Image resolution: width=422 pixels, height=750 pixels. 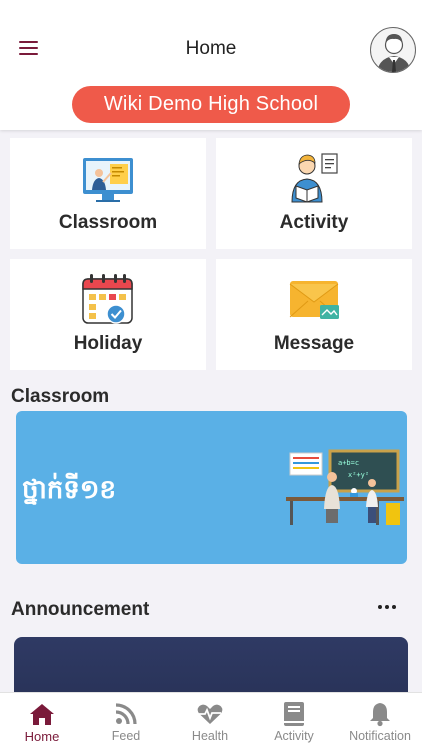 What do you see at coordinates (380, 736) in the screenshot?
I see `tab-notification-label: Notification` at bounding box center [380, 736].